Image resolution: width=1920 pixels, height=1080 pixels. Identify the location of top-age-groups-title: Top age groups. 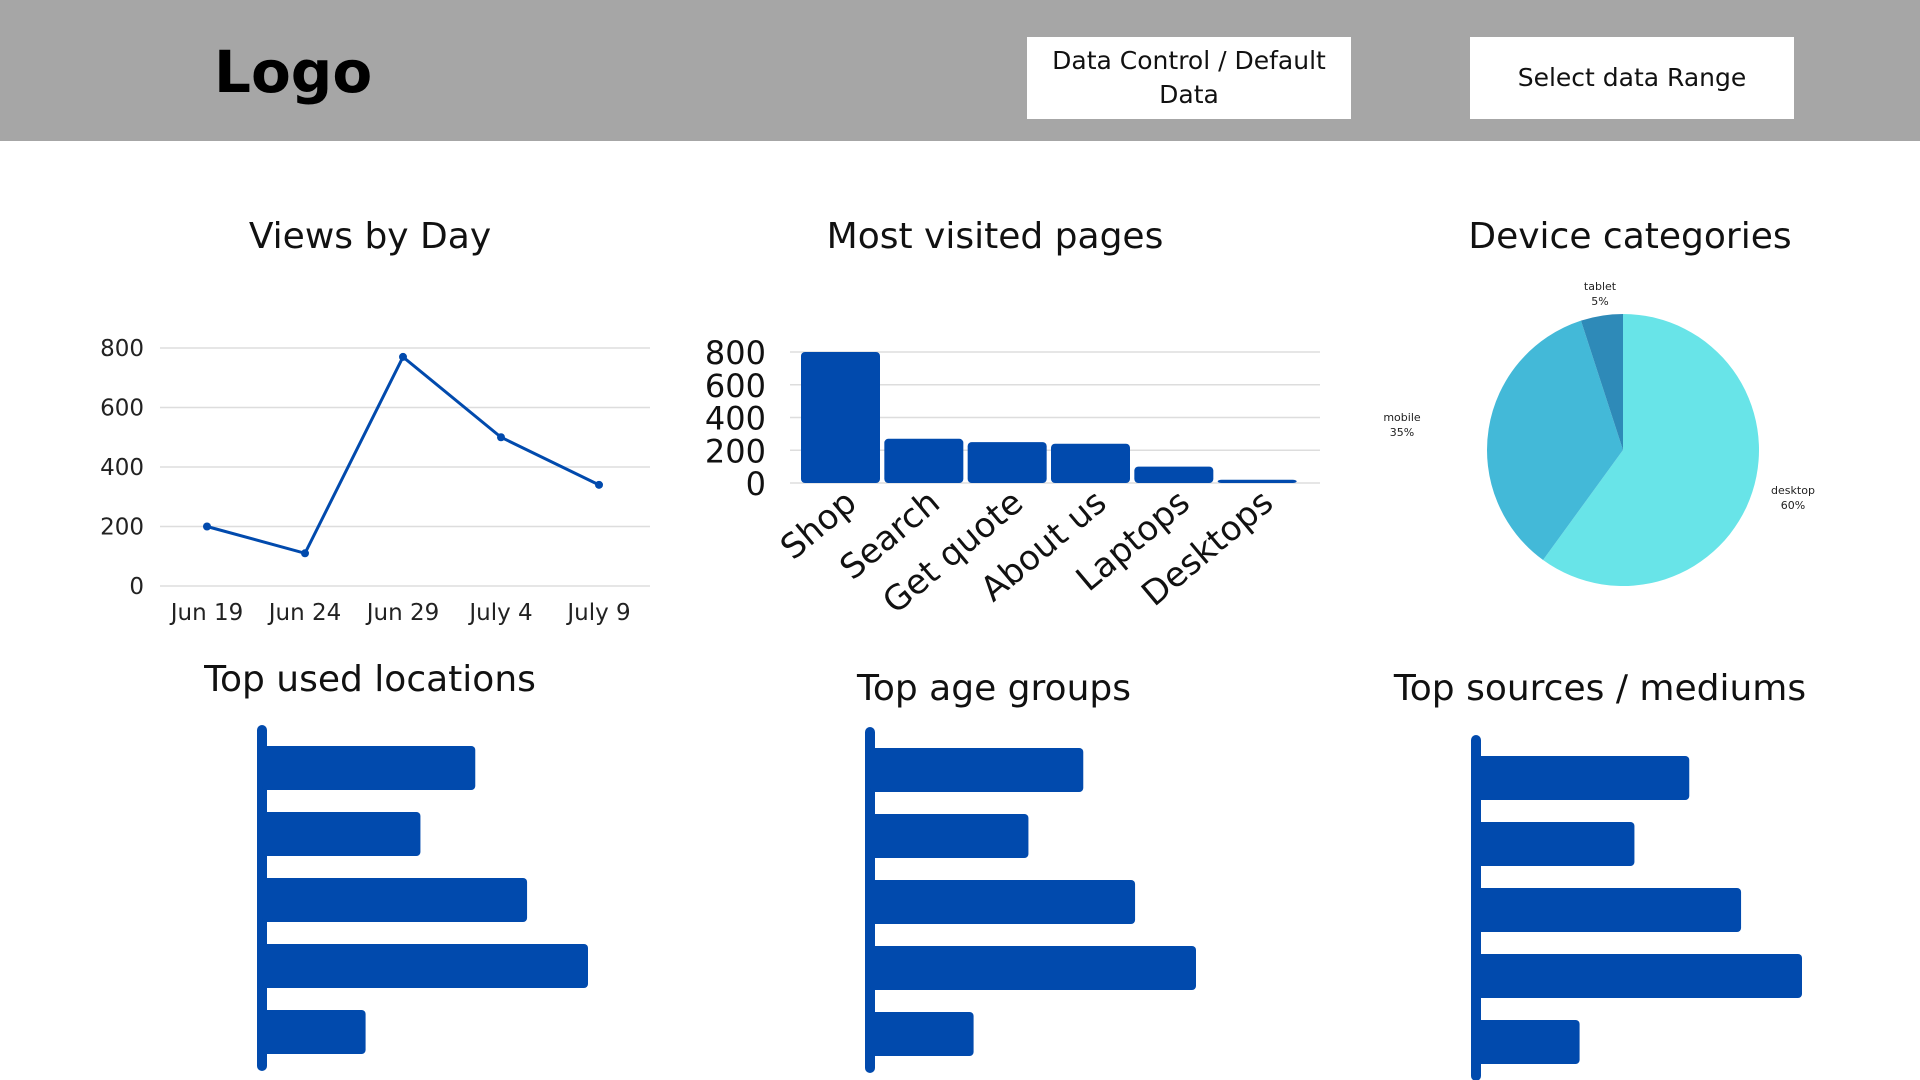
(993, 688).